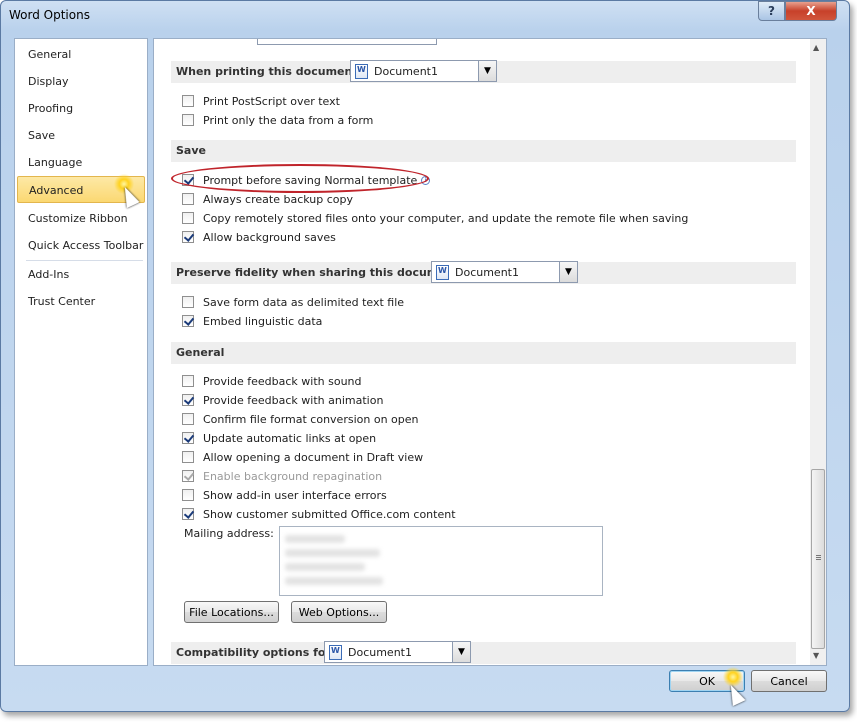 The image size is (857, 722). I want to click on option-label: Provide feedback with animation, so click(293, 400).